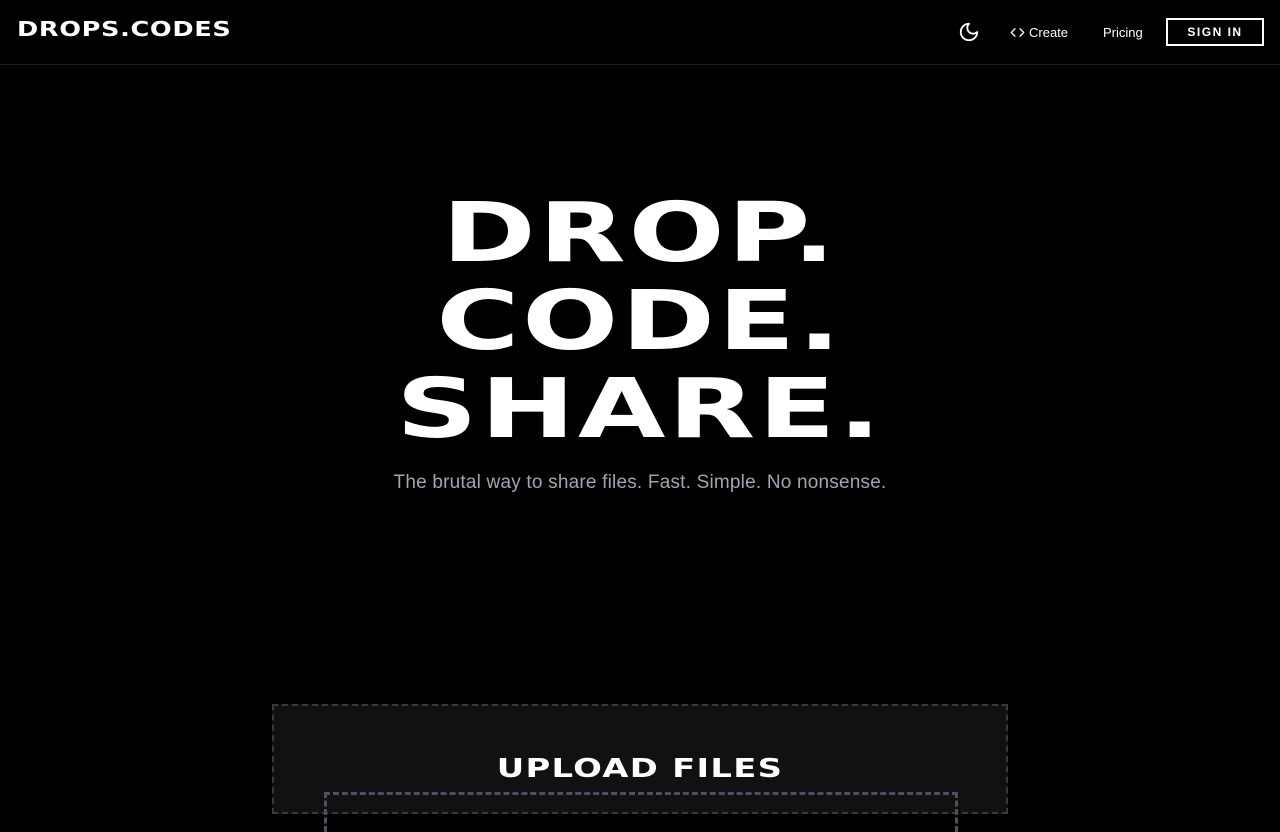 The width and height of the screenshot is (1280, 832). I want to click on hero-line-drop: DROP., so click(640, 233).